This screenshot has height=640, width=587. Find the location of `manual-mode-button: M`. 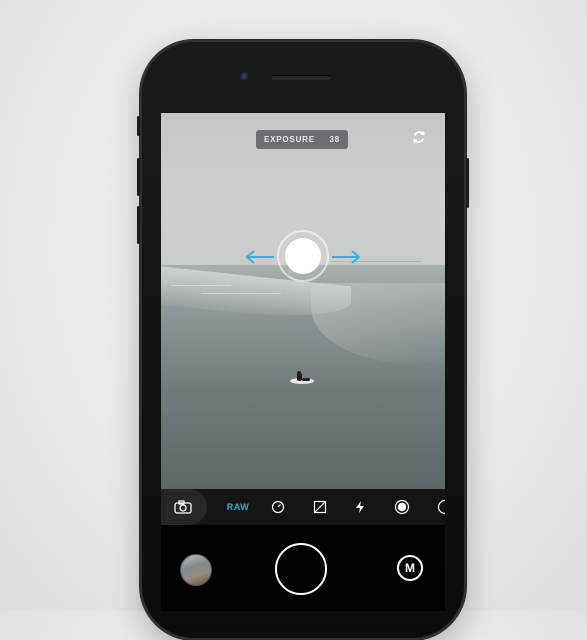

manual-mode-button: M is located at coordinates (410, 568).